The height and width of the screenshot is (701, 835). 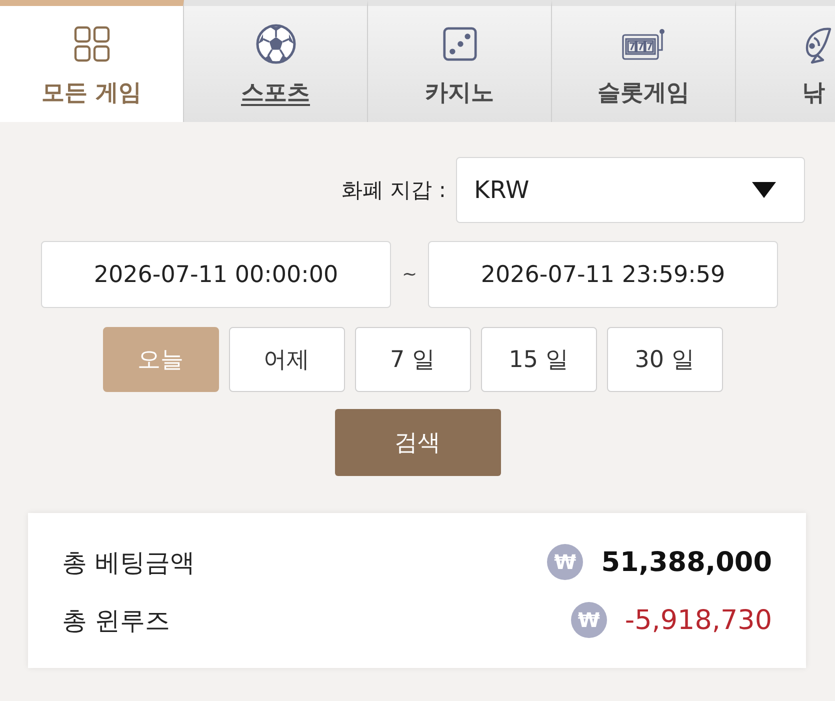 What do you see at coordinates (128, 562) in the screenshot?
I see `summary-label: 총 베팅금액` at bounding box center [128, 562].